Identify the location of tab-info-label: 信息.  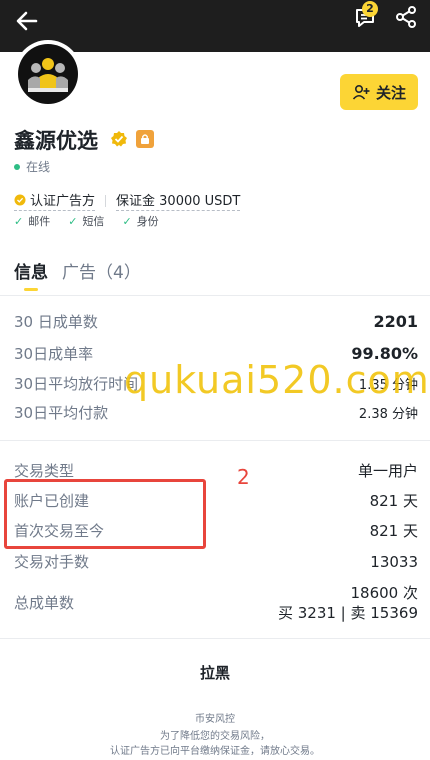
(31, 273).